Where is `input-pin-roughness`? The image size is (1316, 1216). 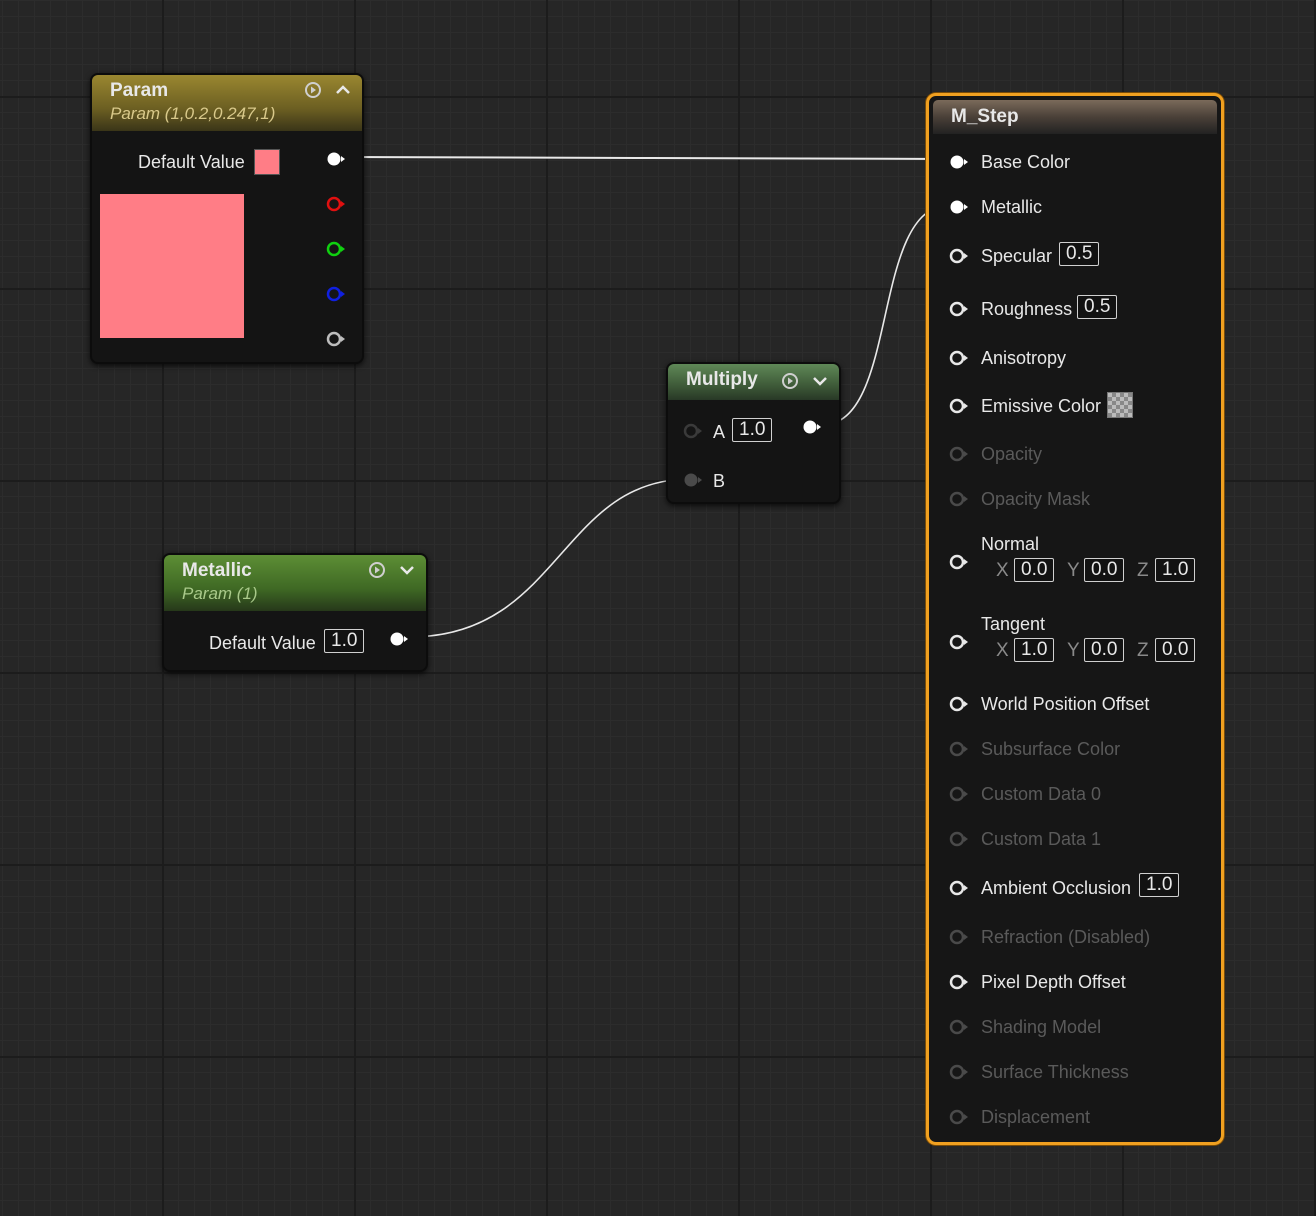 input-pin-roughness is located at coordinates (959, 309).